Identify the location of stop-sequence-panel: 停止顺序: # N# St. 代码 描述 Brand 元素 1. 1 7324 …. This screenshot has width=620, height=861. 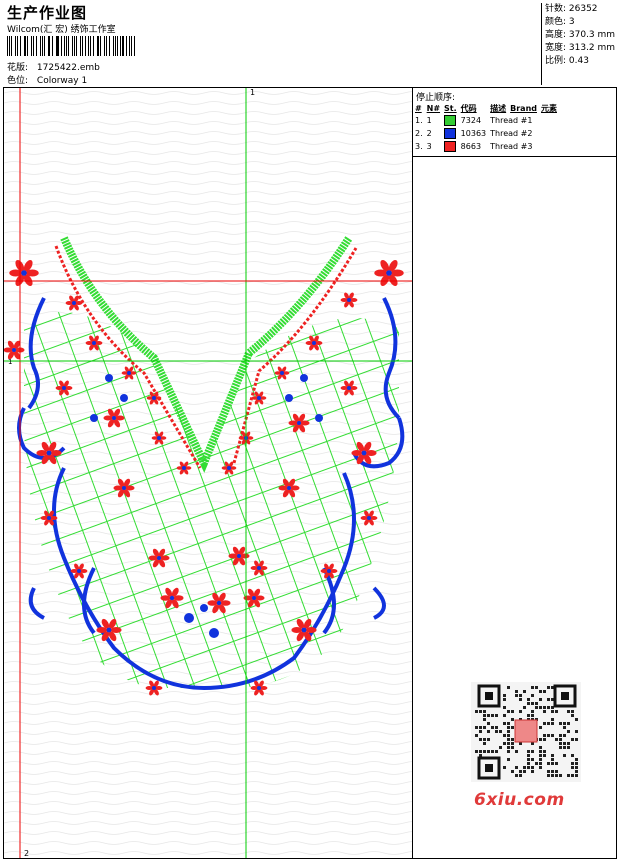
(514, 120).